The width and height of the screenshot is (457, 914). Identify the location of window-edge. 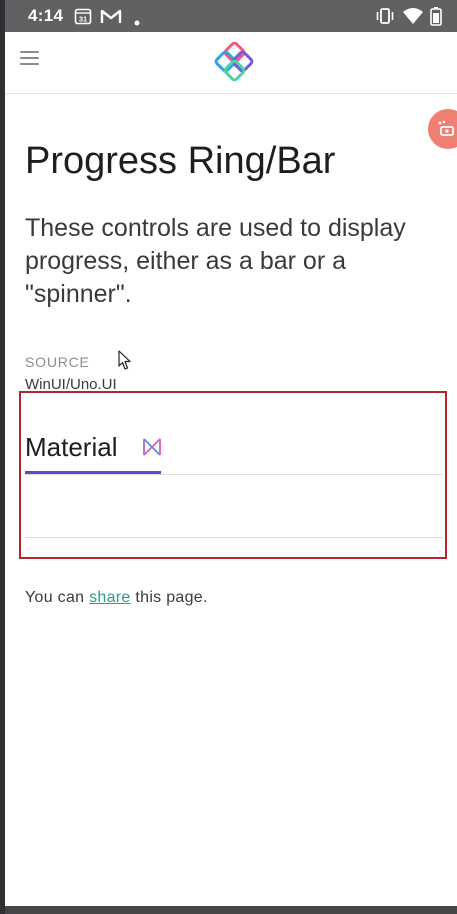
(2, 457).